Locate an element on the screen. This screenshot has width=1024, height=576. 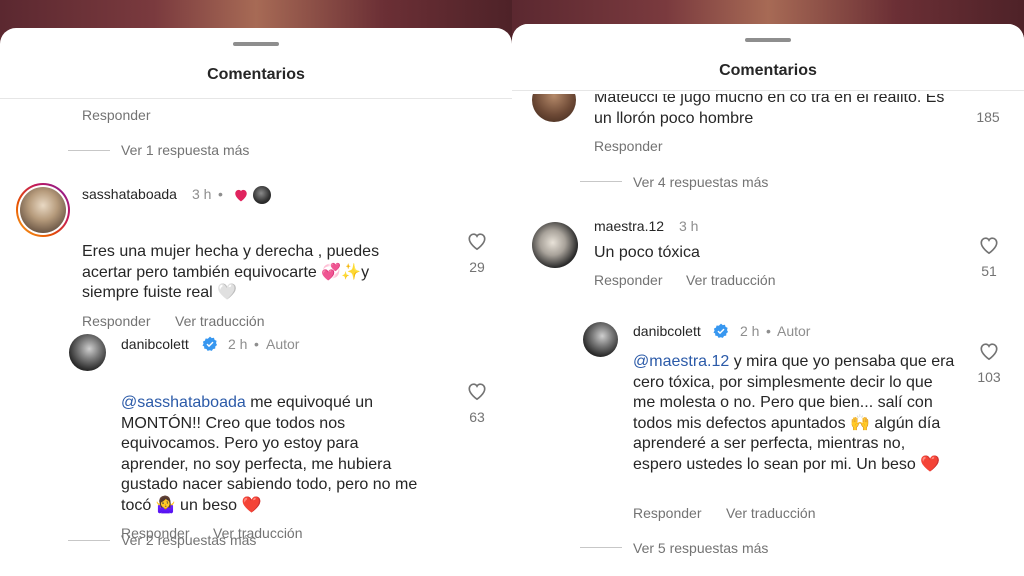
like-count: 51 is located at coordinates (989, 271).